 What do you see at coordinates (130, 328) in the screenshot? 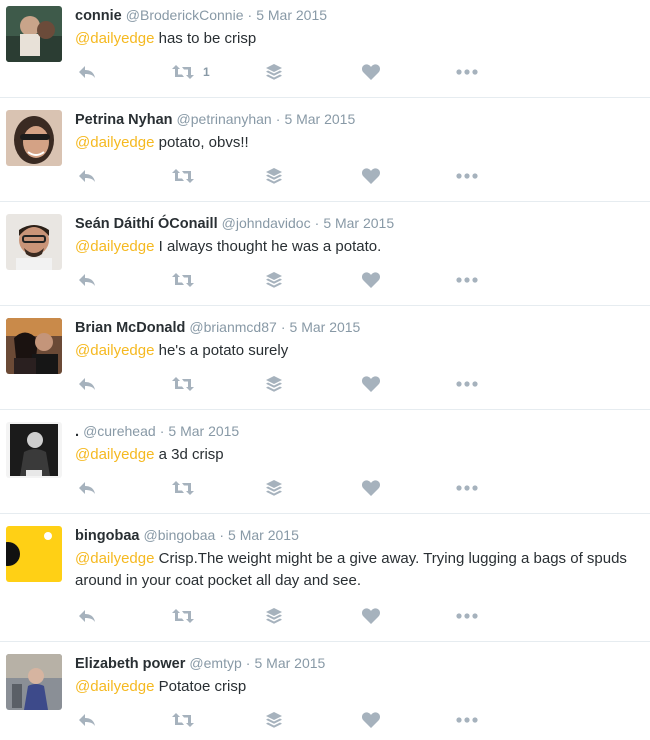
I see `display-name: Brian McDonald` at bounding box center [130, 328].